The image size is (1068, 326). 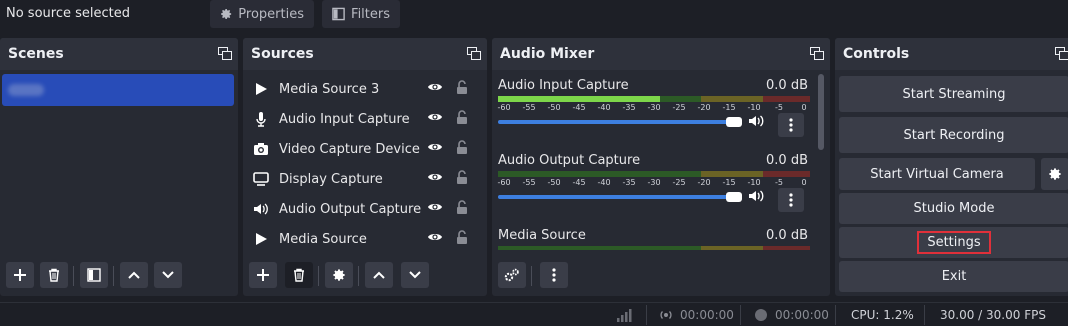 I want to click on signal-bars-icon, so click(x=624, y=315).